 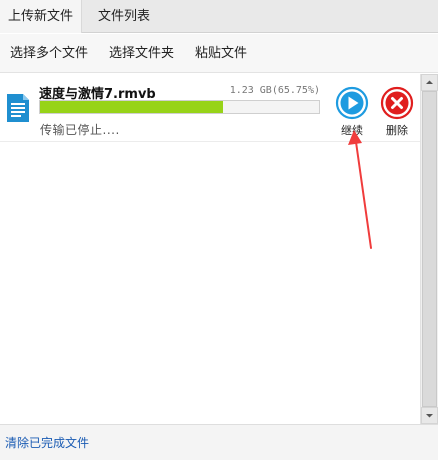 I want to click on scroll-down-button, so click(x=429, y=415).